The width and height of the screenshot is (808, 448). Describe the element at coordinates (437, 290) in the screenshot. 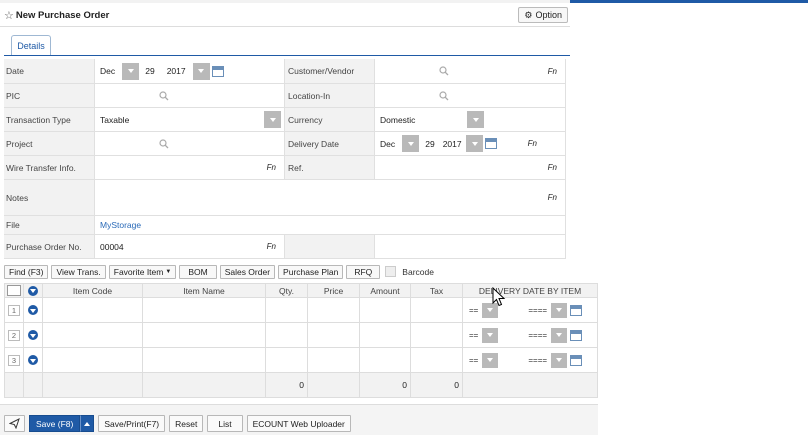

I see `col-tax: Tax` at that location.